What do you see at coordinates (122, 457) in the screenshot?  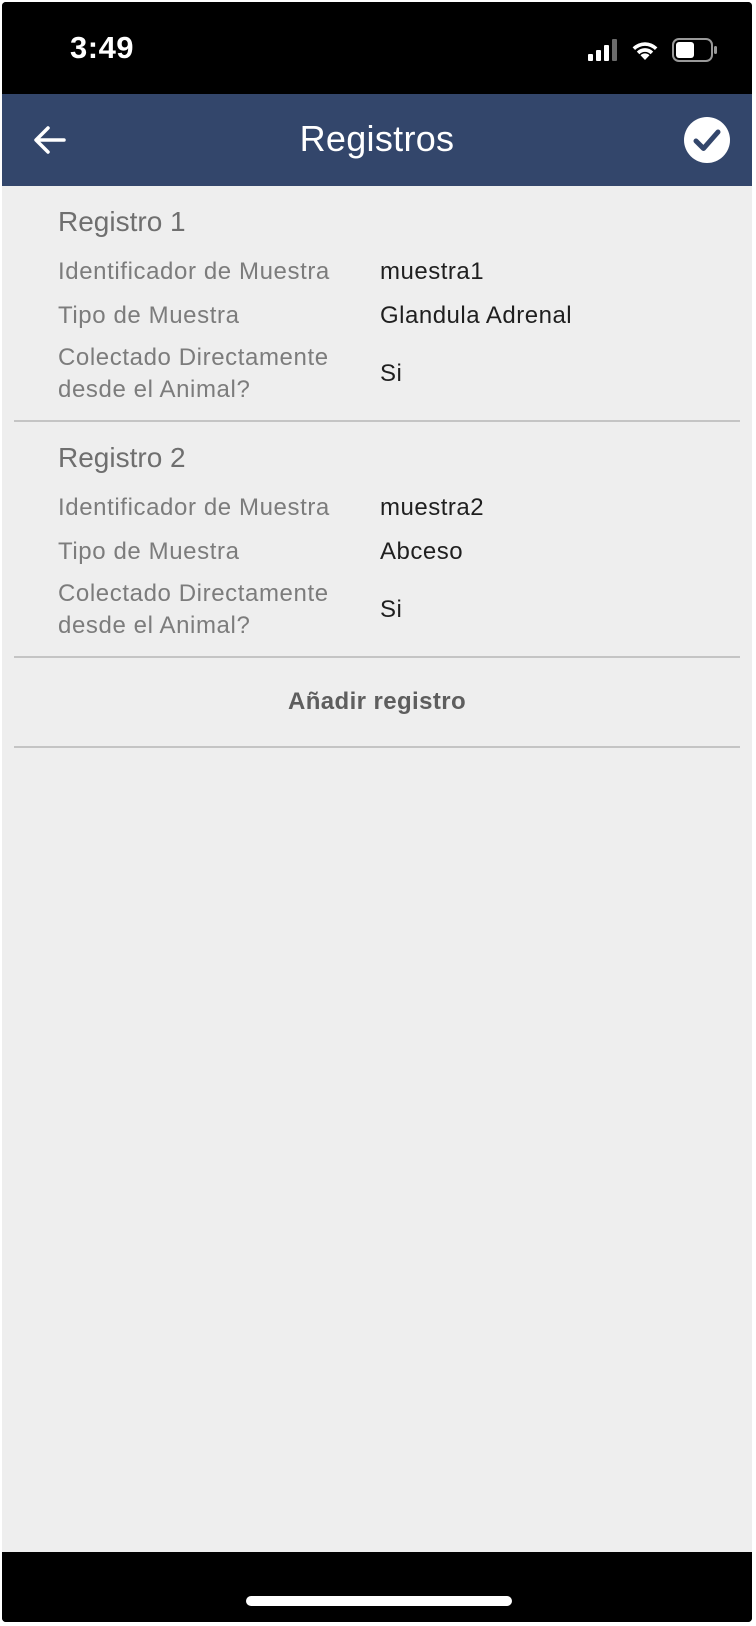 I see `record-title: Registro 2` at bounding box center [122, 457].